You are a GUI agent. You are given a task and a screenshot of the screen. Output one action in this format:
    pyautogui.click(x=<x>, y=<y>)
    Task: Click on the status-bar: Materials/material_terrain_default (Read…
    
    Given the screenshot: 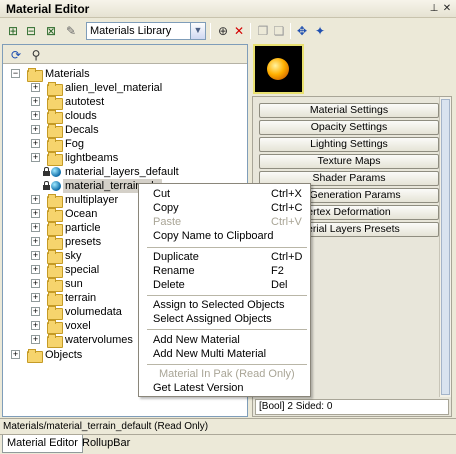 What is the action you would take?
    pyautogui.click(x=228, y=426)
    